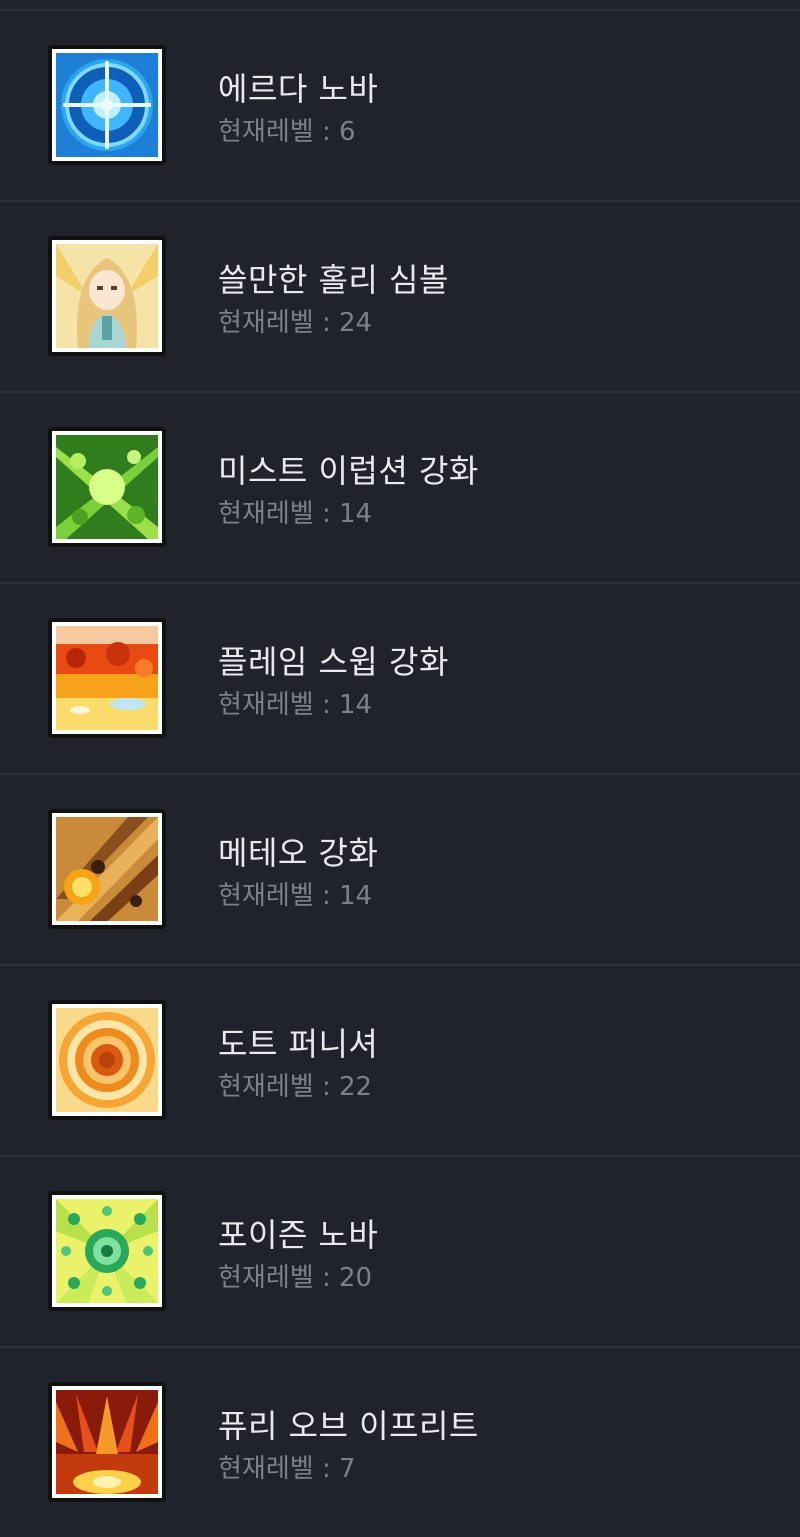 The width and height of the screenshot is (800, 1537). Describe the element at coordinates (298, 853) in the screenshot. I see `skill-name: 메테오 강화` at that location.